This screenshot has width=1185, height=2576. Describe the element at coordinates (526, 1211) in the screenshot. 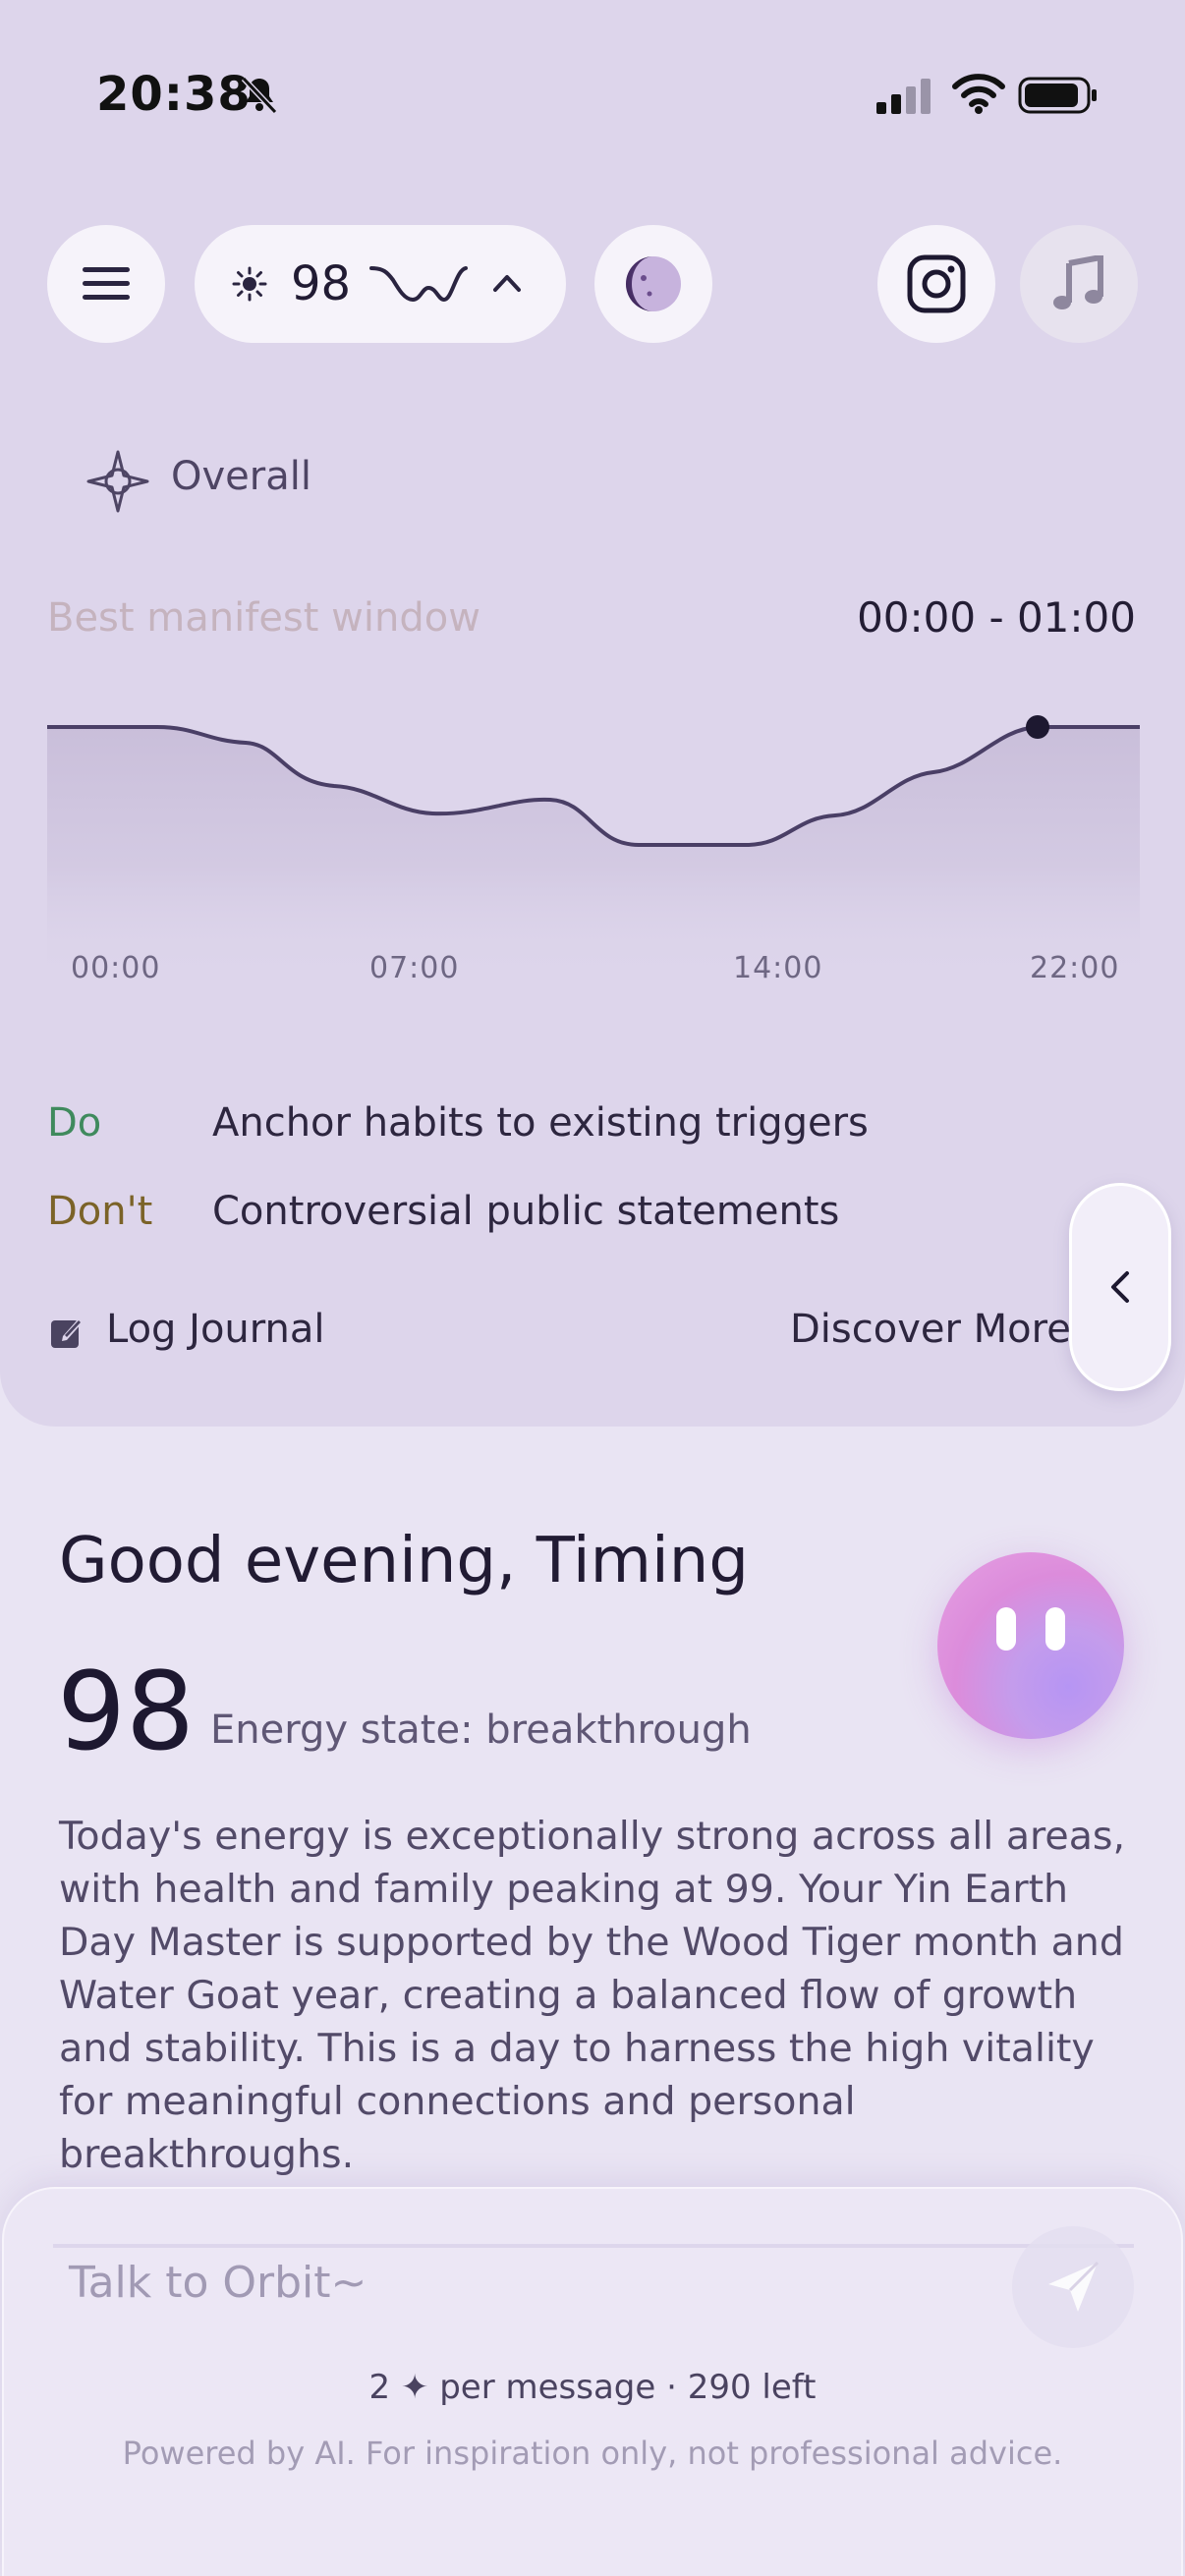

I see `dont-text: Controversial public statements` at that location.